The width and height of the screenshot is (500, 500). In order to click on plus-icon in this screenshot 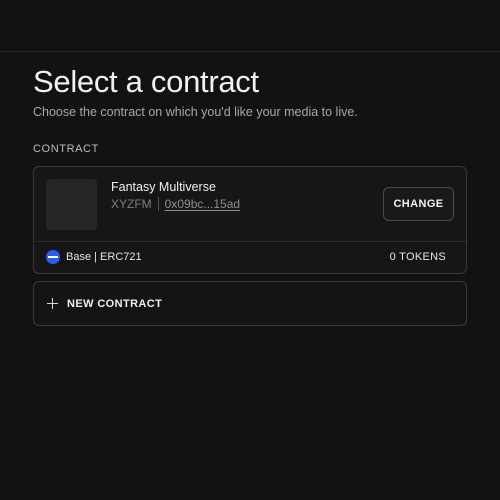, I will do `click(52, 303)`.